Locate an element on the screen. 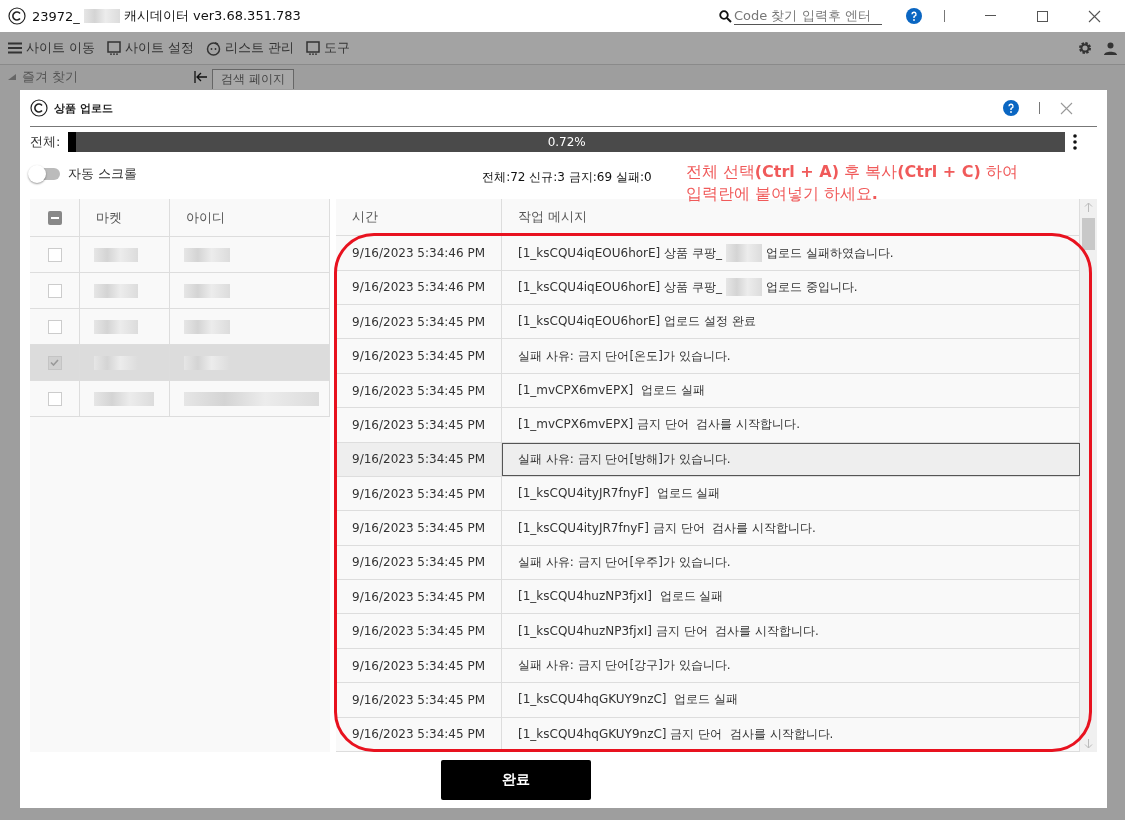 Image resolution: width=1125 pixels, height=820 pixels. progress-reading: 0.72% is located at coordinates (566, 142).